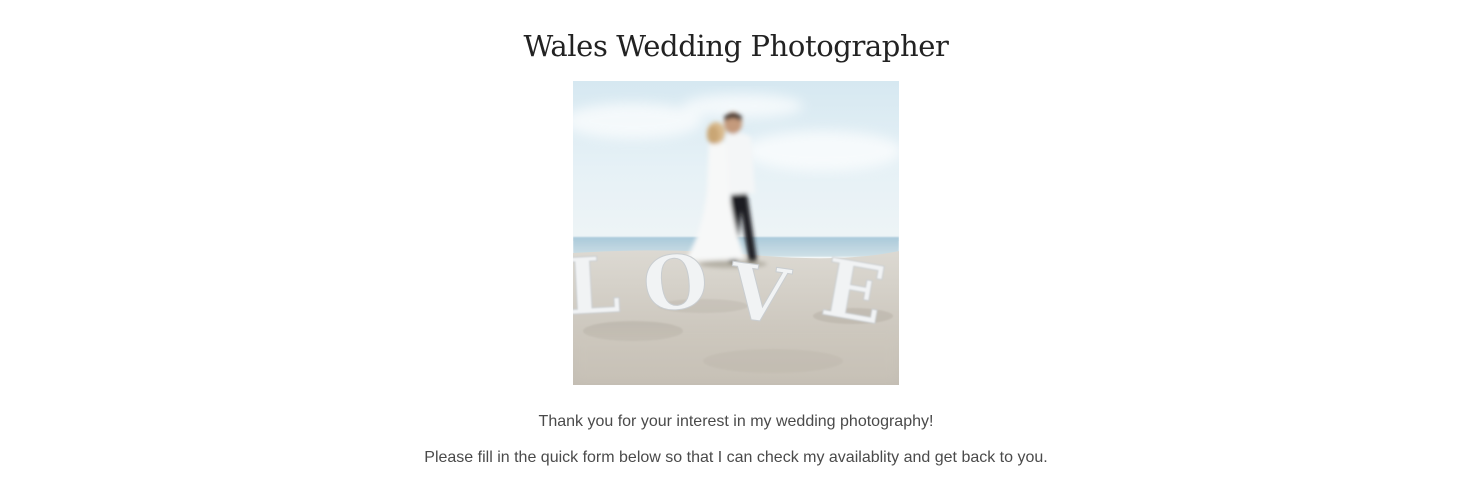 The height and width of the screenshot is (495, 1472). I want to click on hero-photo-illustration: L O V E, so click(736, 233).